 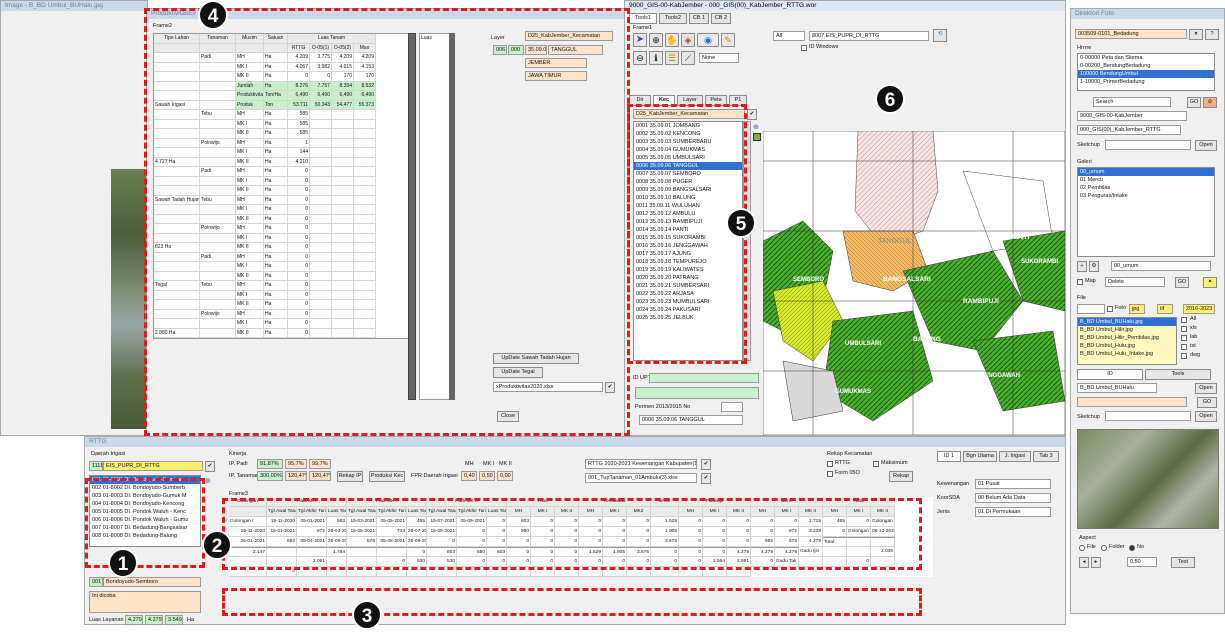 I want to click on golongan-cell: 603, so click(x=519, y=522).